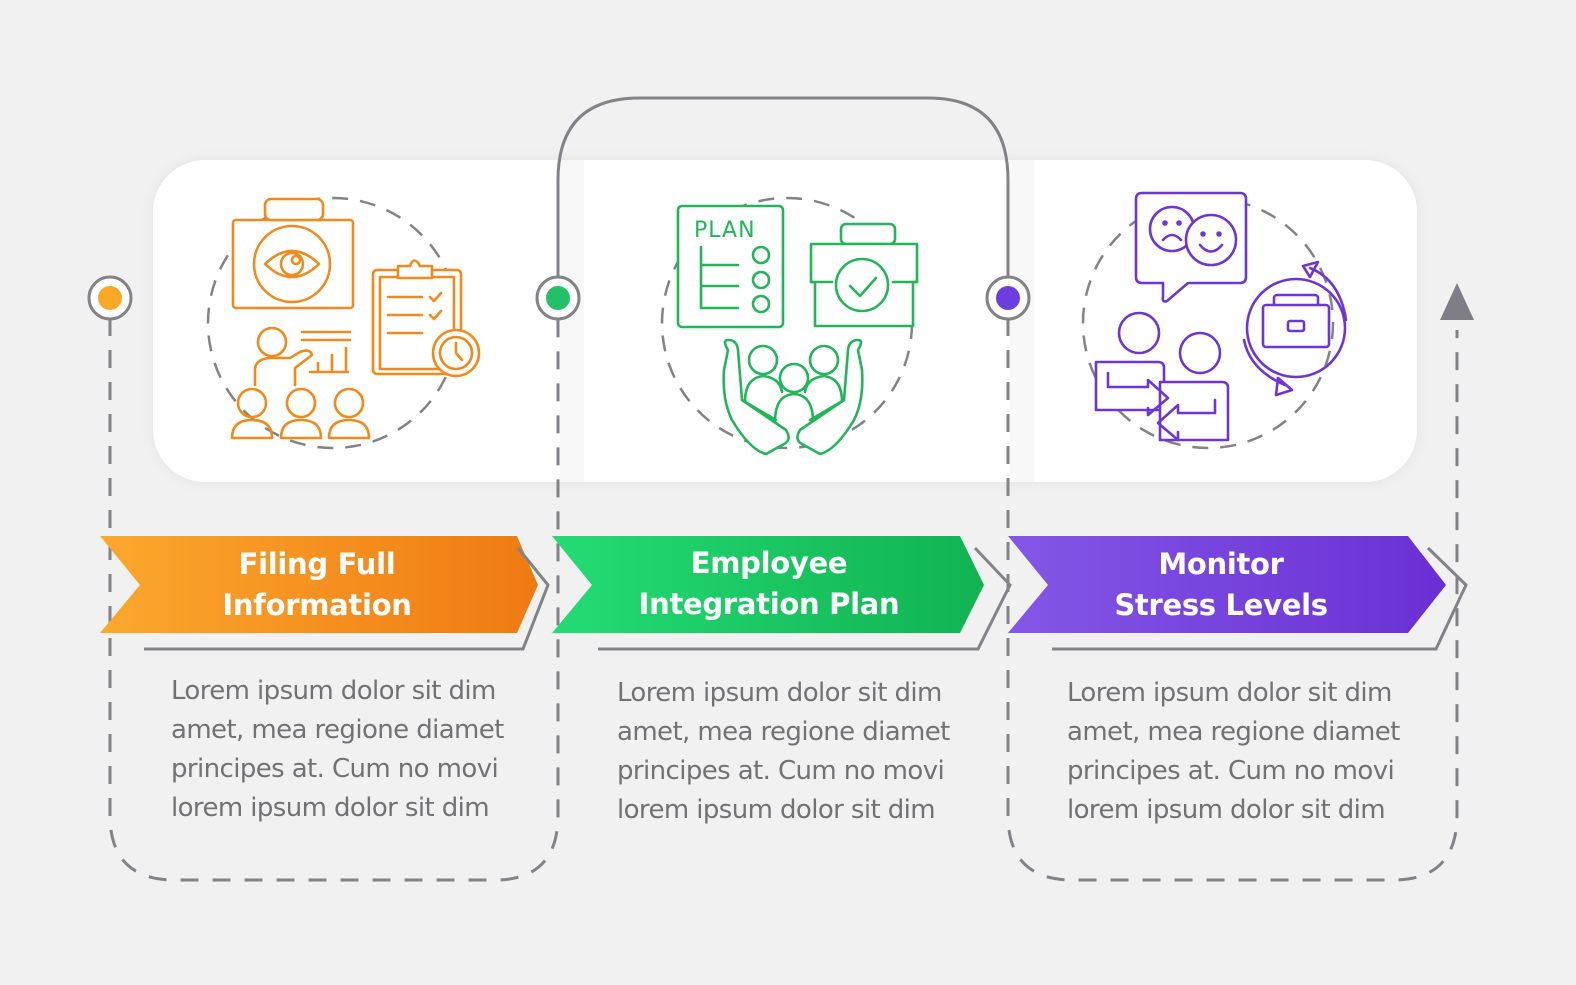 This screenshot has height=985, width=1576. I want to click on step-2-title: Employee Integration Plan, so click(769, 584).